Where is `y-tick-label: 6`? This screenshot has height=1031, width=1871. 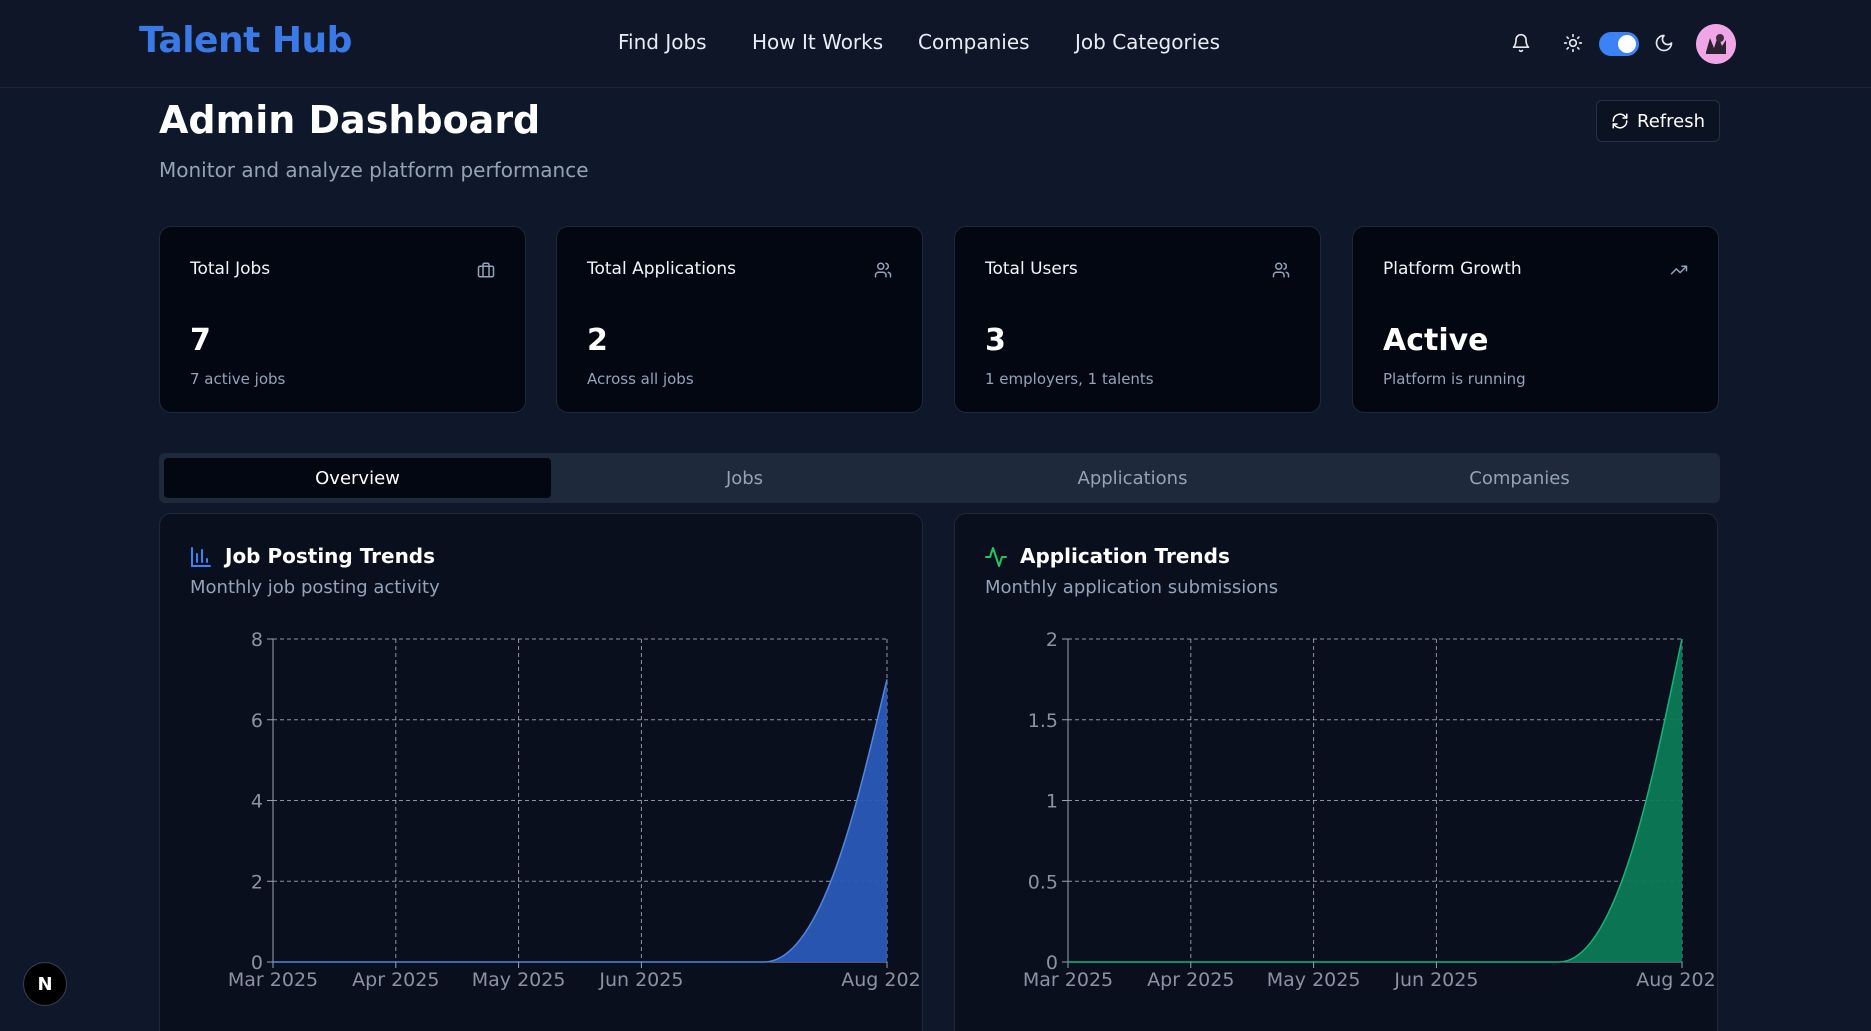
y-tick-label: 6 is located at coordinates (257, 721).